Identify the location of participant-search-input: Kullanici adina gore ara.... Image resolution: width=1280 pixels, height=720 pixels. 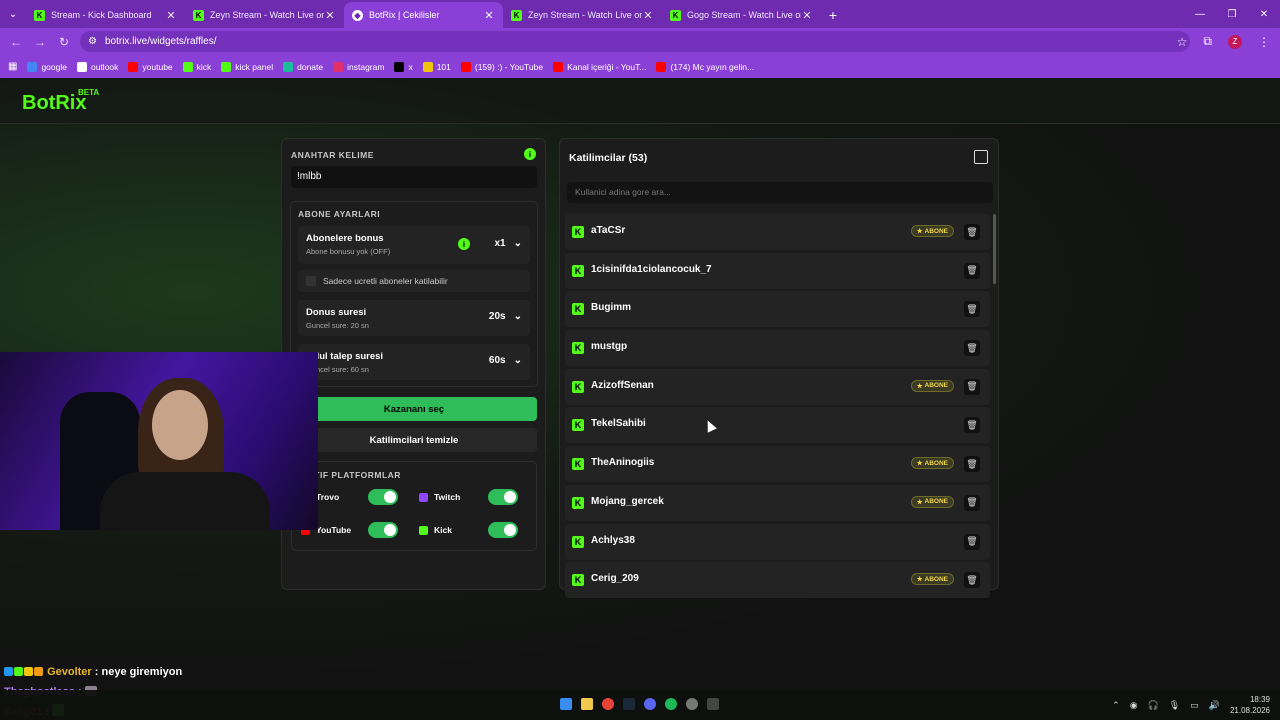
(780, 192).